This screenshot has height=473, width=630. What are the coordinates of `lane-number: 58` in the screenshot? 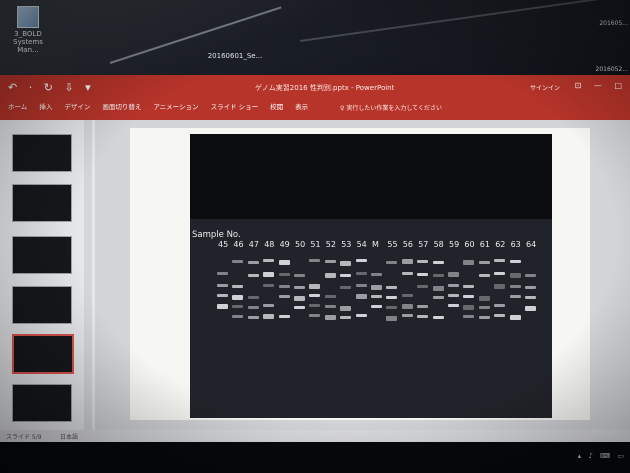 It's located at (438, 244).